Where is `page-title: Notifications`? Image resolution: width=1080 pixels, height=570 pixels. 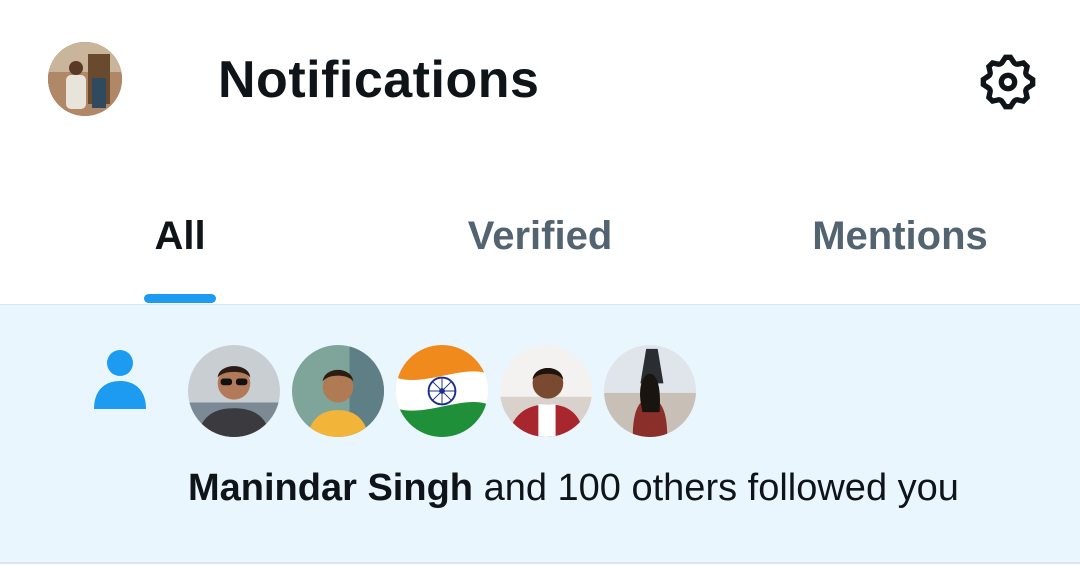 page-title: Notifications is located at coordinates (379, 80).